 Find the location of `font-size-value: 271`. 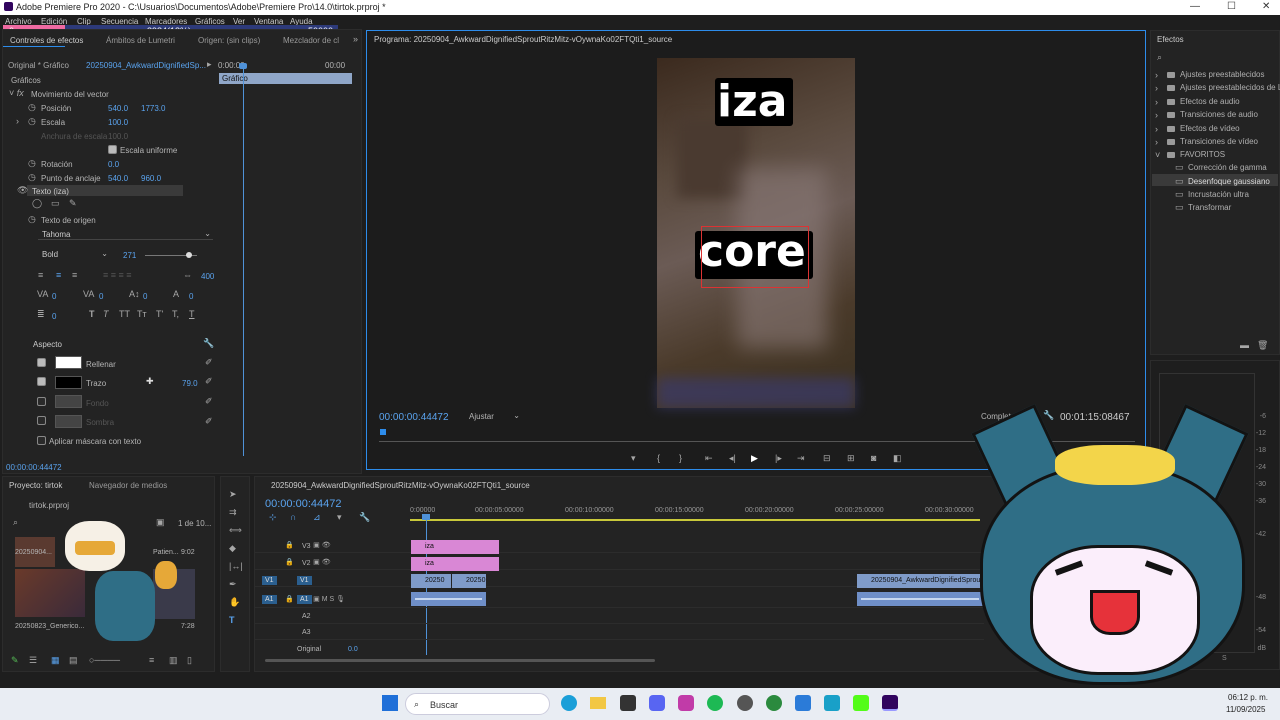

font-size-value: 271 is located at coordinates (129, 255).